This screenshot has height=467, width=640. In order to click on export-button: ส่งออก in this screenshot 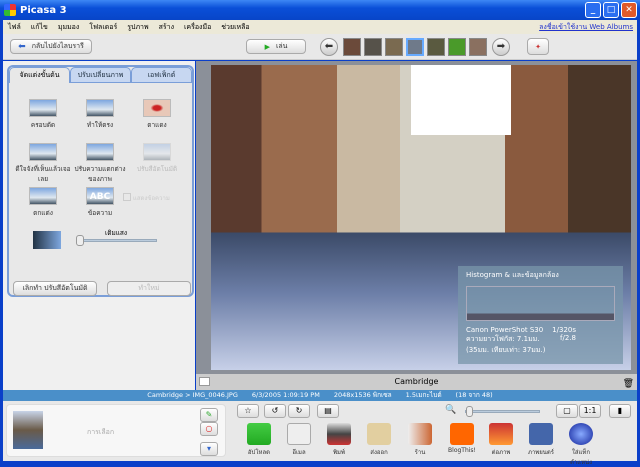, I will do `click(379, 440)`.